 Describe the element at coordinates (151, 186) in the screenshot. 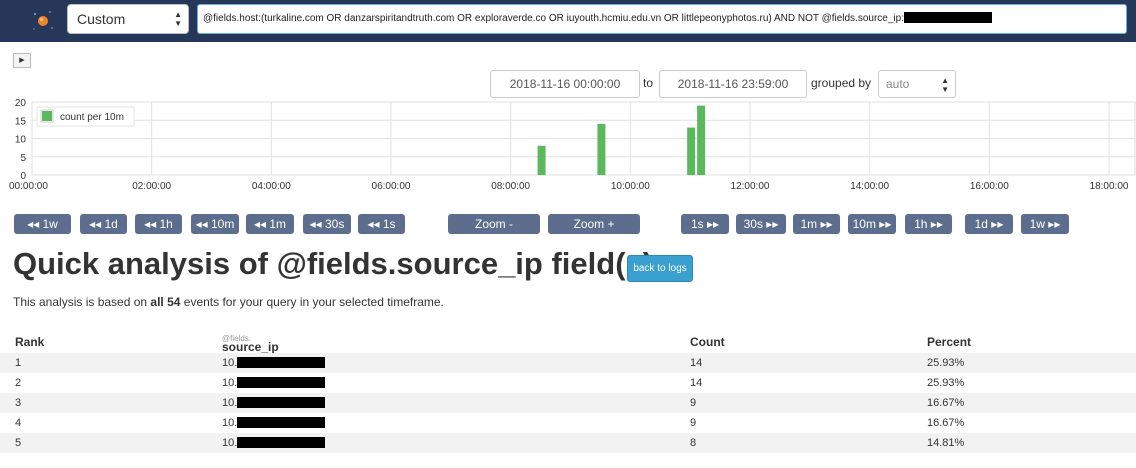

I see `x-tick-label: 02:00:00` at that location.